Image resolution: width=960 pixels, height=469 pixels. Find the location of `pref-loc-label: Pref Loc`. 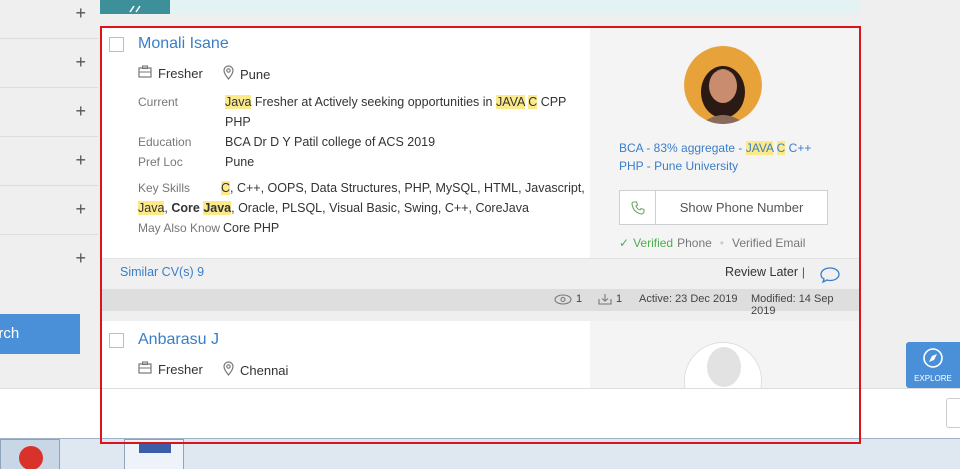

pref-loc-label: Pref Loc is located at coordinates (160, 162).